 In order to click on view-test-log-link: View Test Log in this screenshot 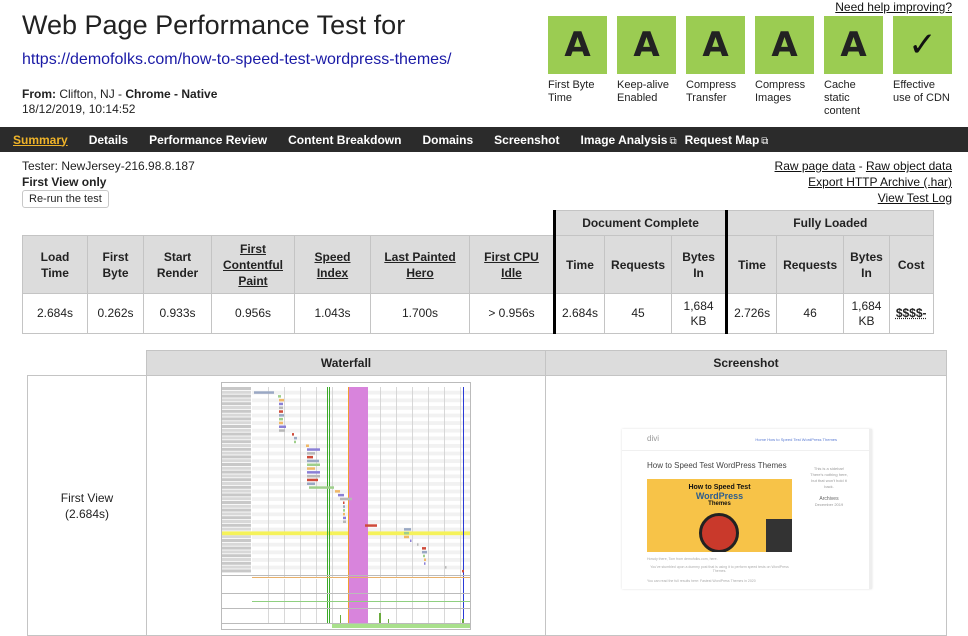, I will do `click(915, 198)`.